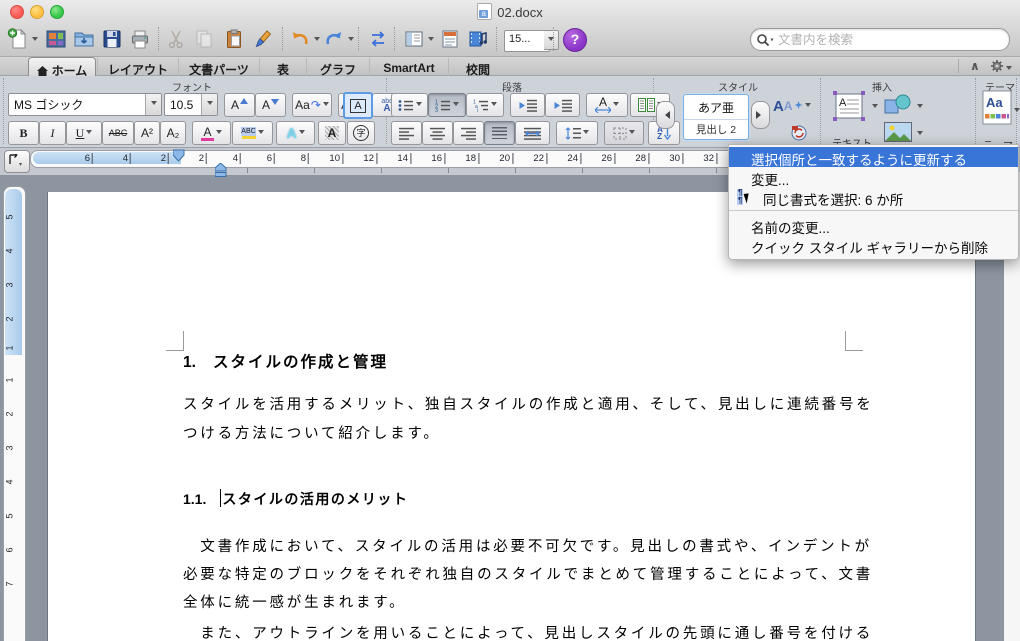 Image resolution: width=1020 pixels, height=641 pixels. I want to click on document-elements-button, so click(450, 39).